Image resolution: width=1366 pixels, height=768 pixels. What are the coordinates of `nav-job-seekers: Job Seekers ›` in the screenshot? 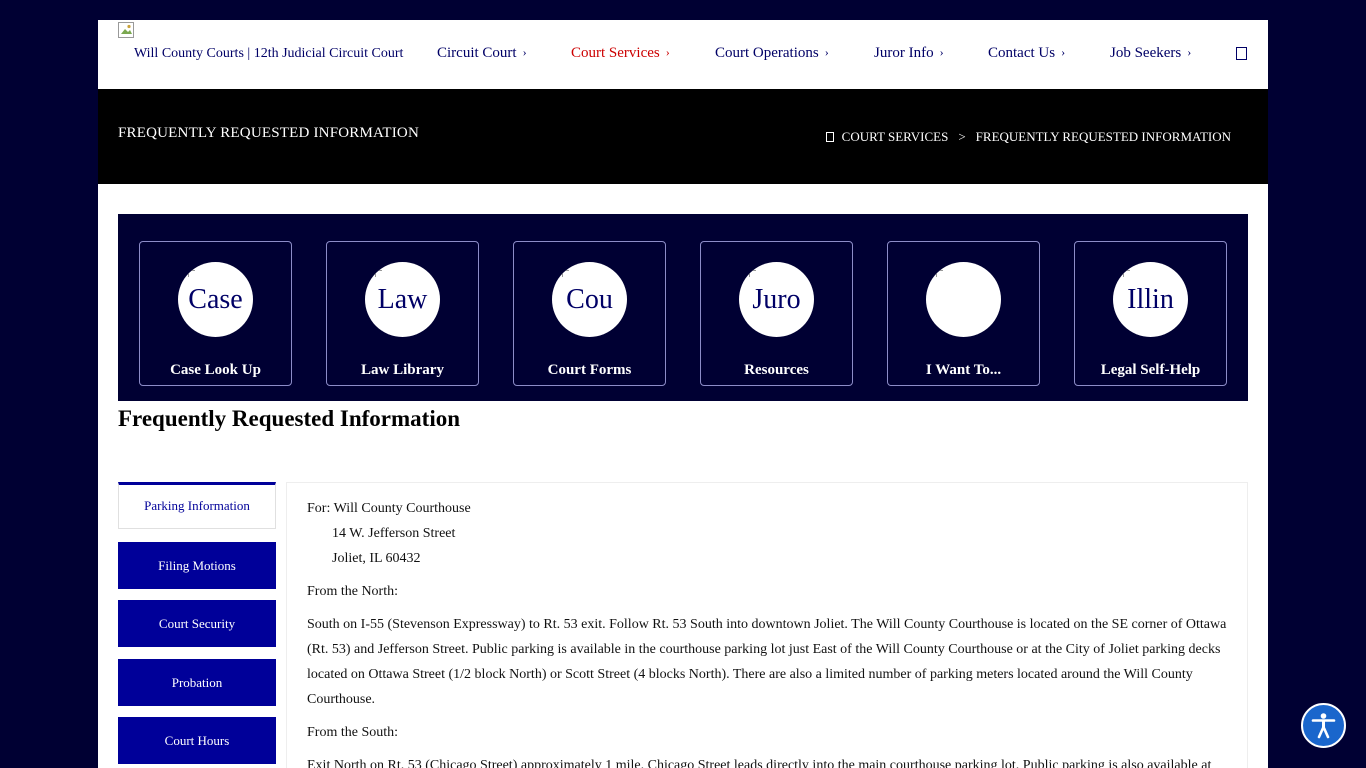 It's located at (1150, 53).